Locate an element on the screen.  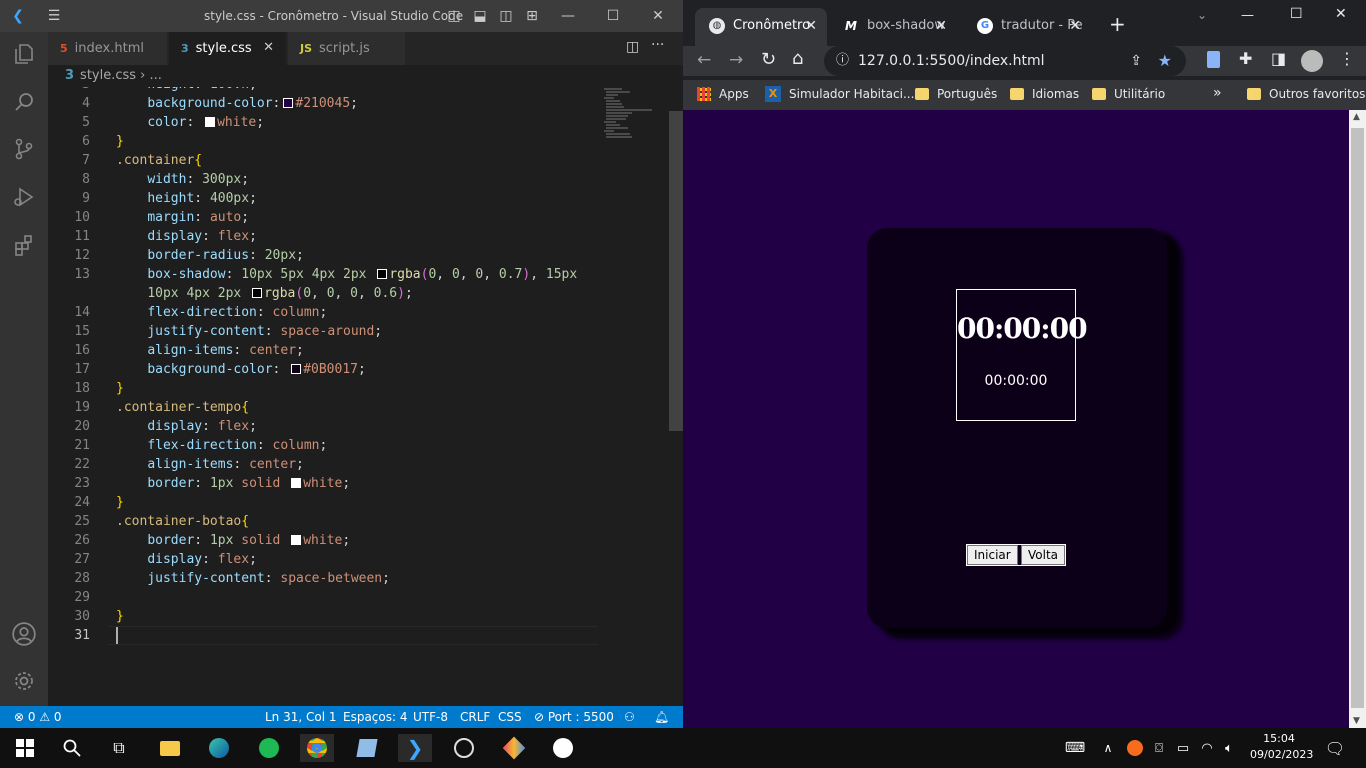
task-view-icon: ⧉ is located at coordinates (119, 748).